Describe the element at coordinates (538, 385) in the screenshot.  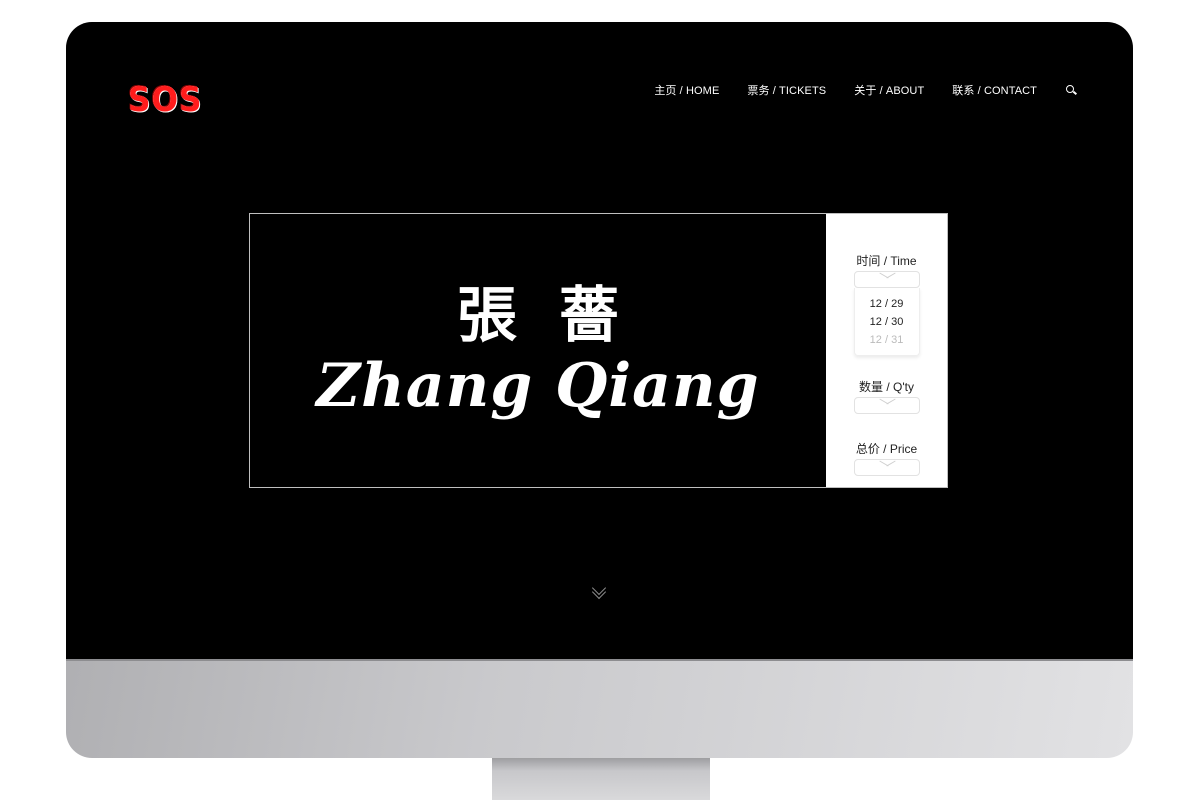
I see `artist-name-english: Zhang Qiang` at that location.